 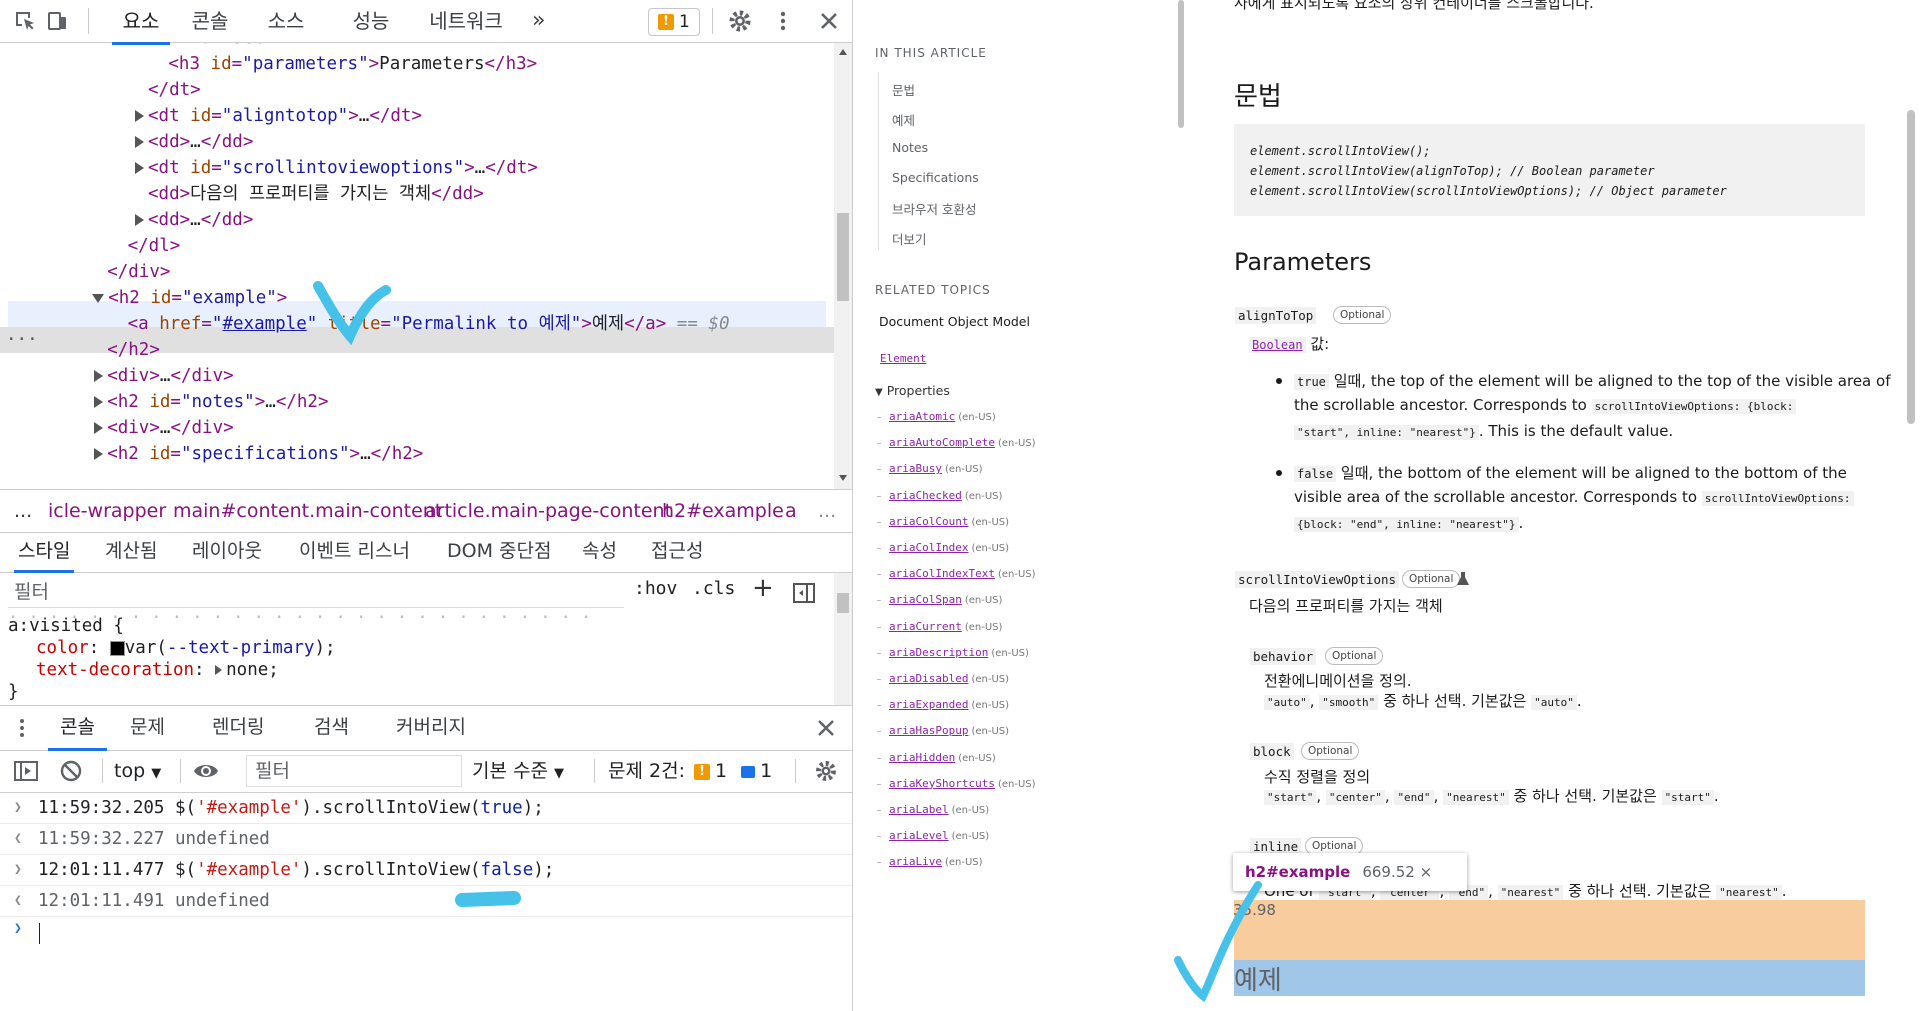 I want to click on log-level-select: 기본 수준 ▼, so click(x=518, y=772).